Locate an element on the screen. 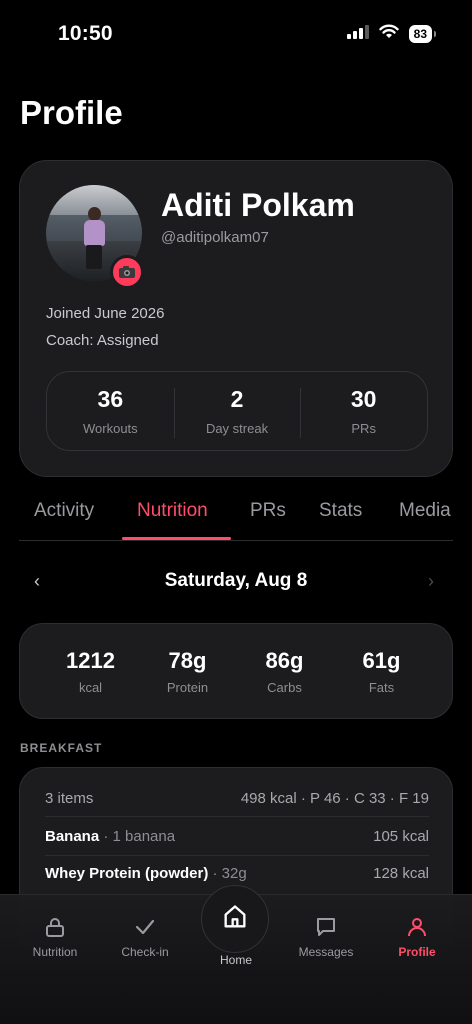  stat-day-streak: 2 Day streak is located at coordinates (237, 412).